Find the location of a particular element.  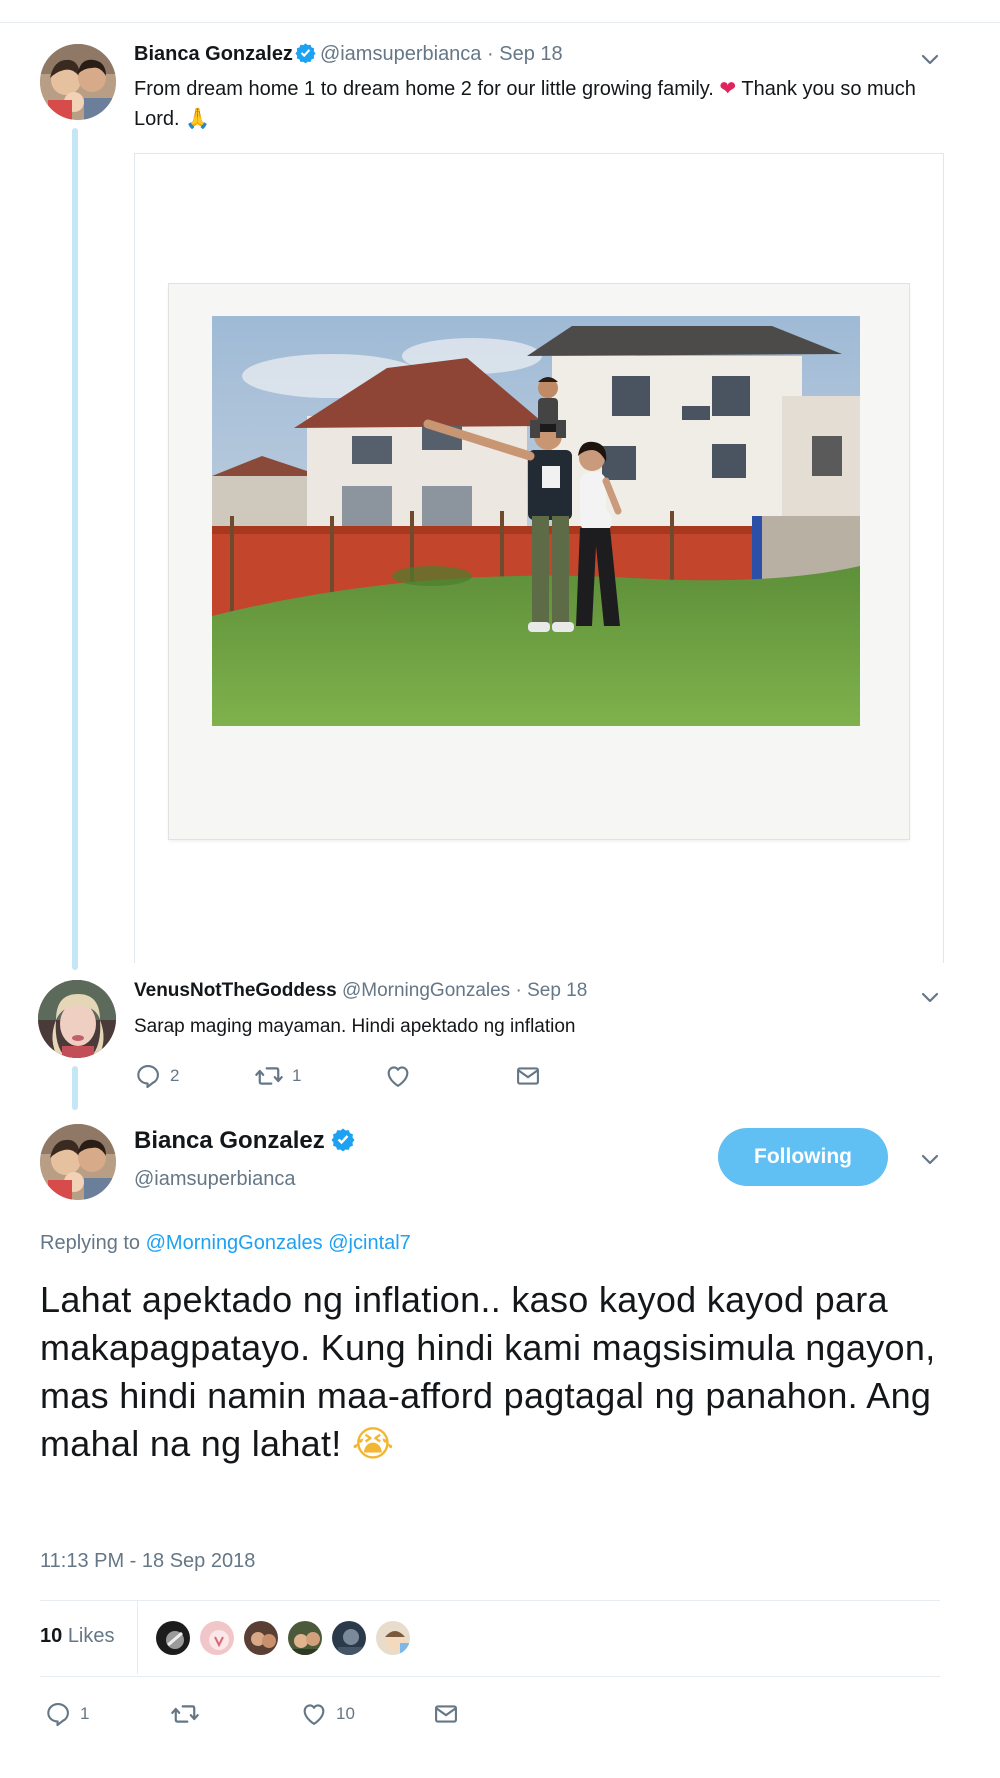

tweet2-author-name: VenusNotTheGoddess is located at coordinates (235, 990).